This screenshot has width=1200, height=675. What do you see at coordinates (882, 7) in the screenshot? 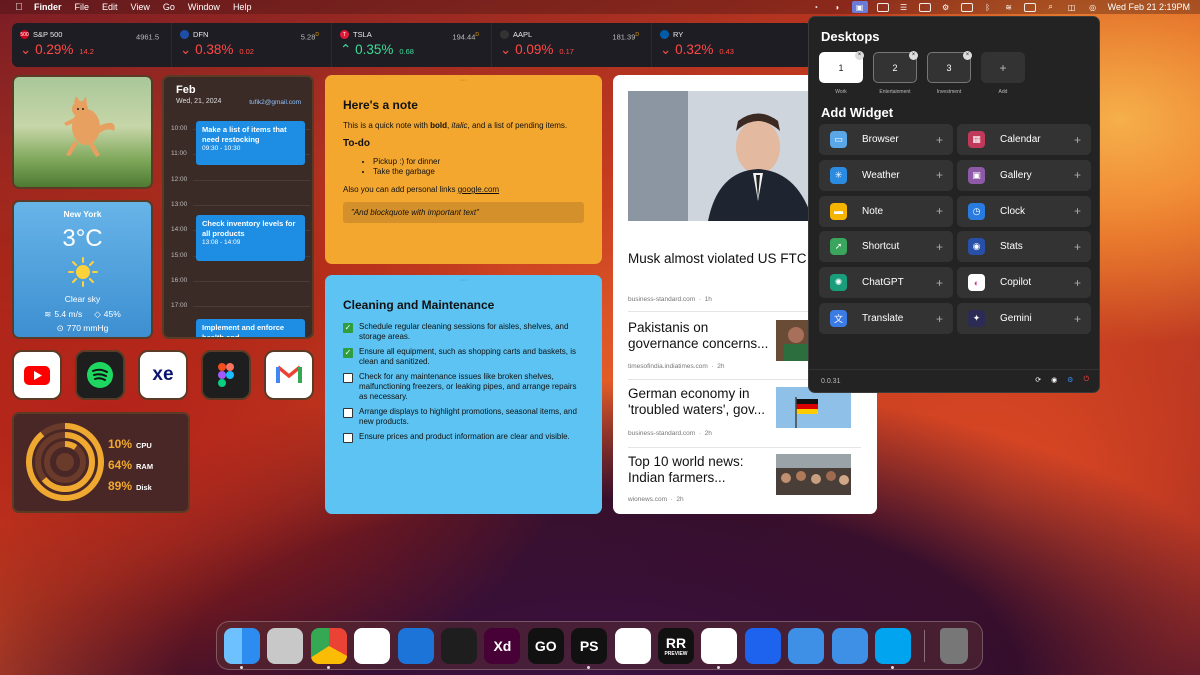
I see `window-icon` at bounding box center [882, 7].